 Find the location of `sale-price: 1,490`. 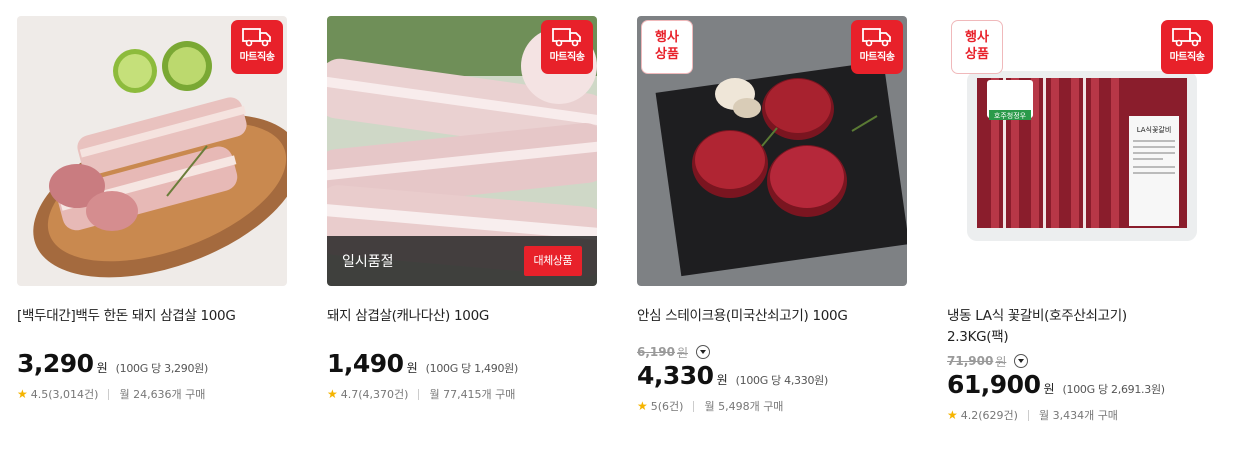

sale-price: 1,490 is located at coordinates (365, 363).